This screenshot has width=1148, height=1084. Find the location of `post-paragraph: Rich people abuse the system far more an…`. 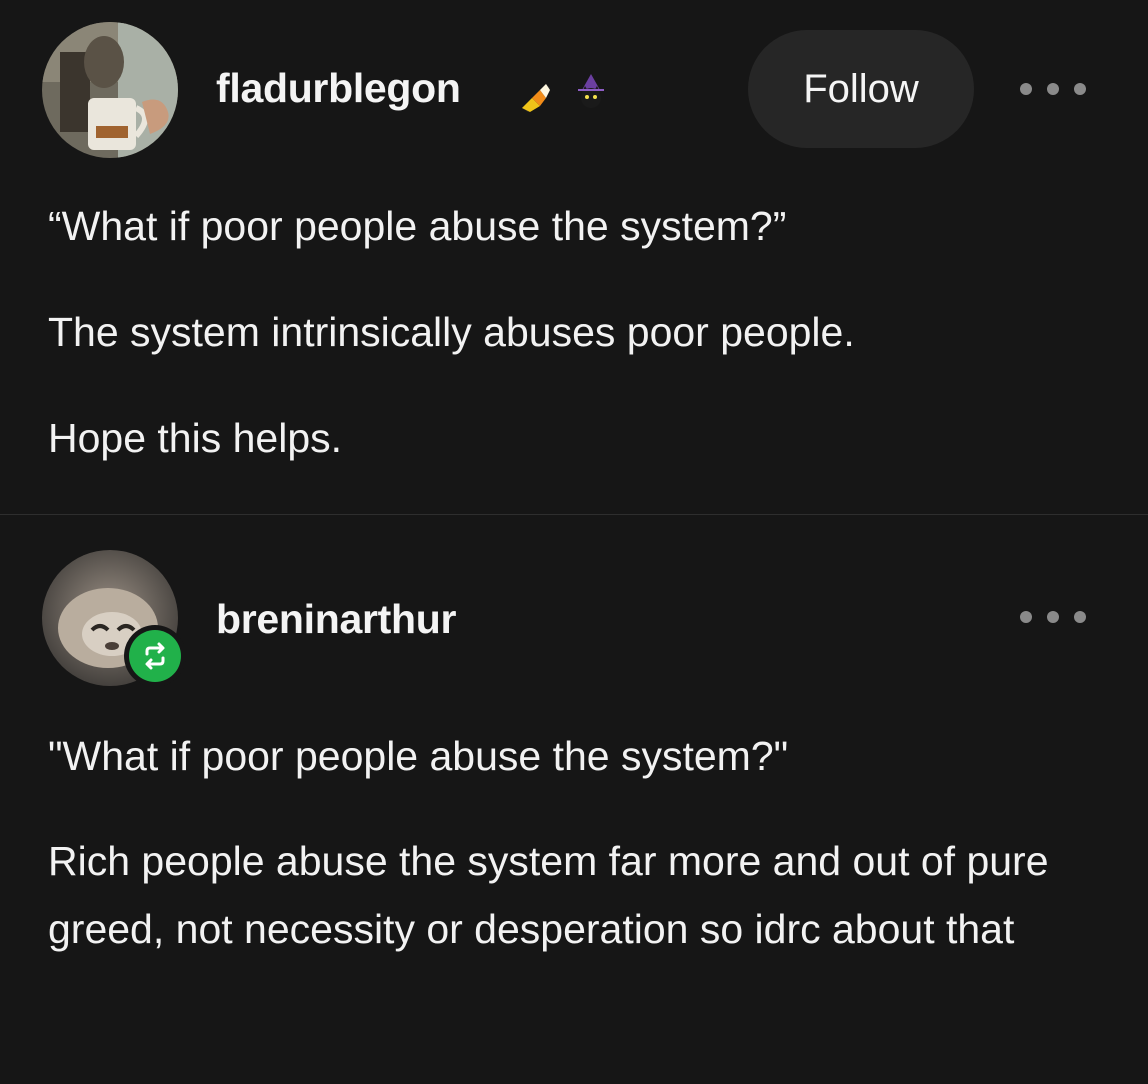

post-paragraph: Rich people abuse the system far more an… is located at coordinates (548, 895).